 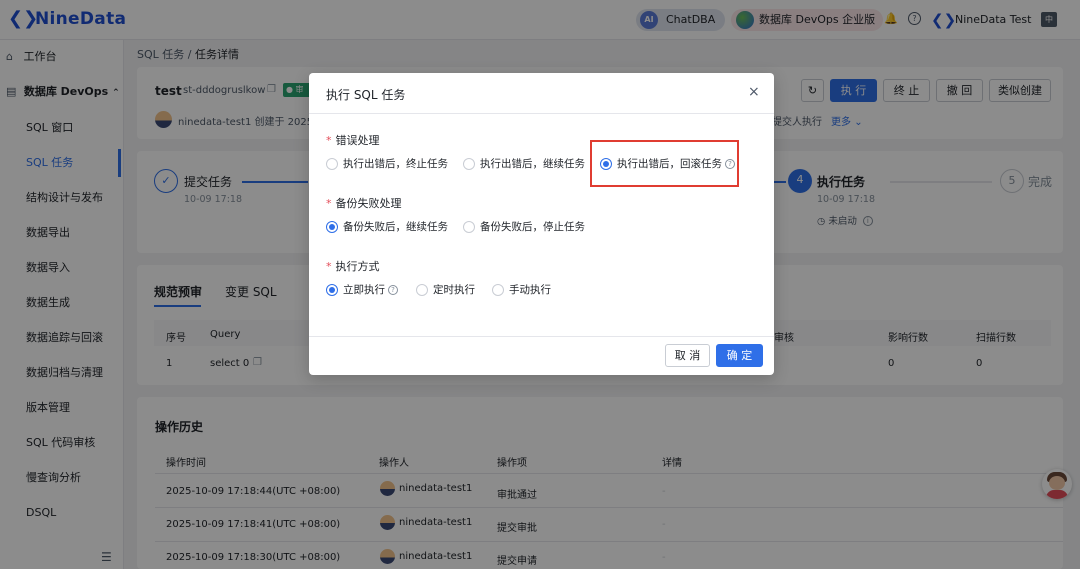 What do you see at coordinates (368, 203) in the screenshot?
I see `backup-failure-label-text: 备份失败处理` at bounding box center [368, 203].